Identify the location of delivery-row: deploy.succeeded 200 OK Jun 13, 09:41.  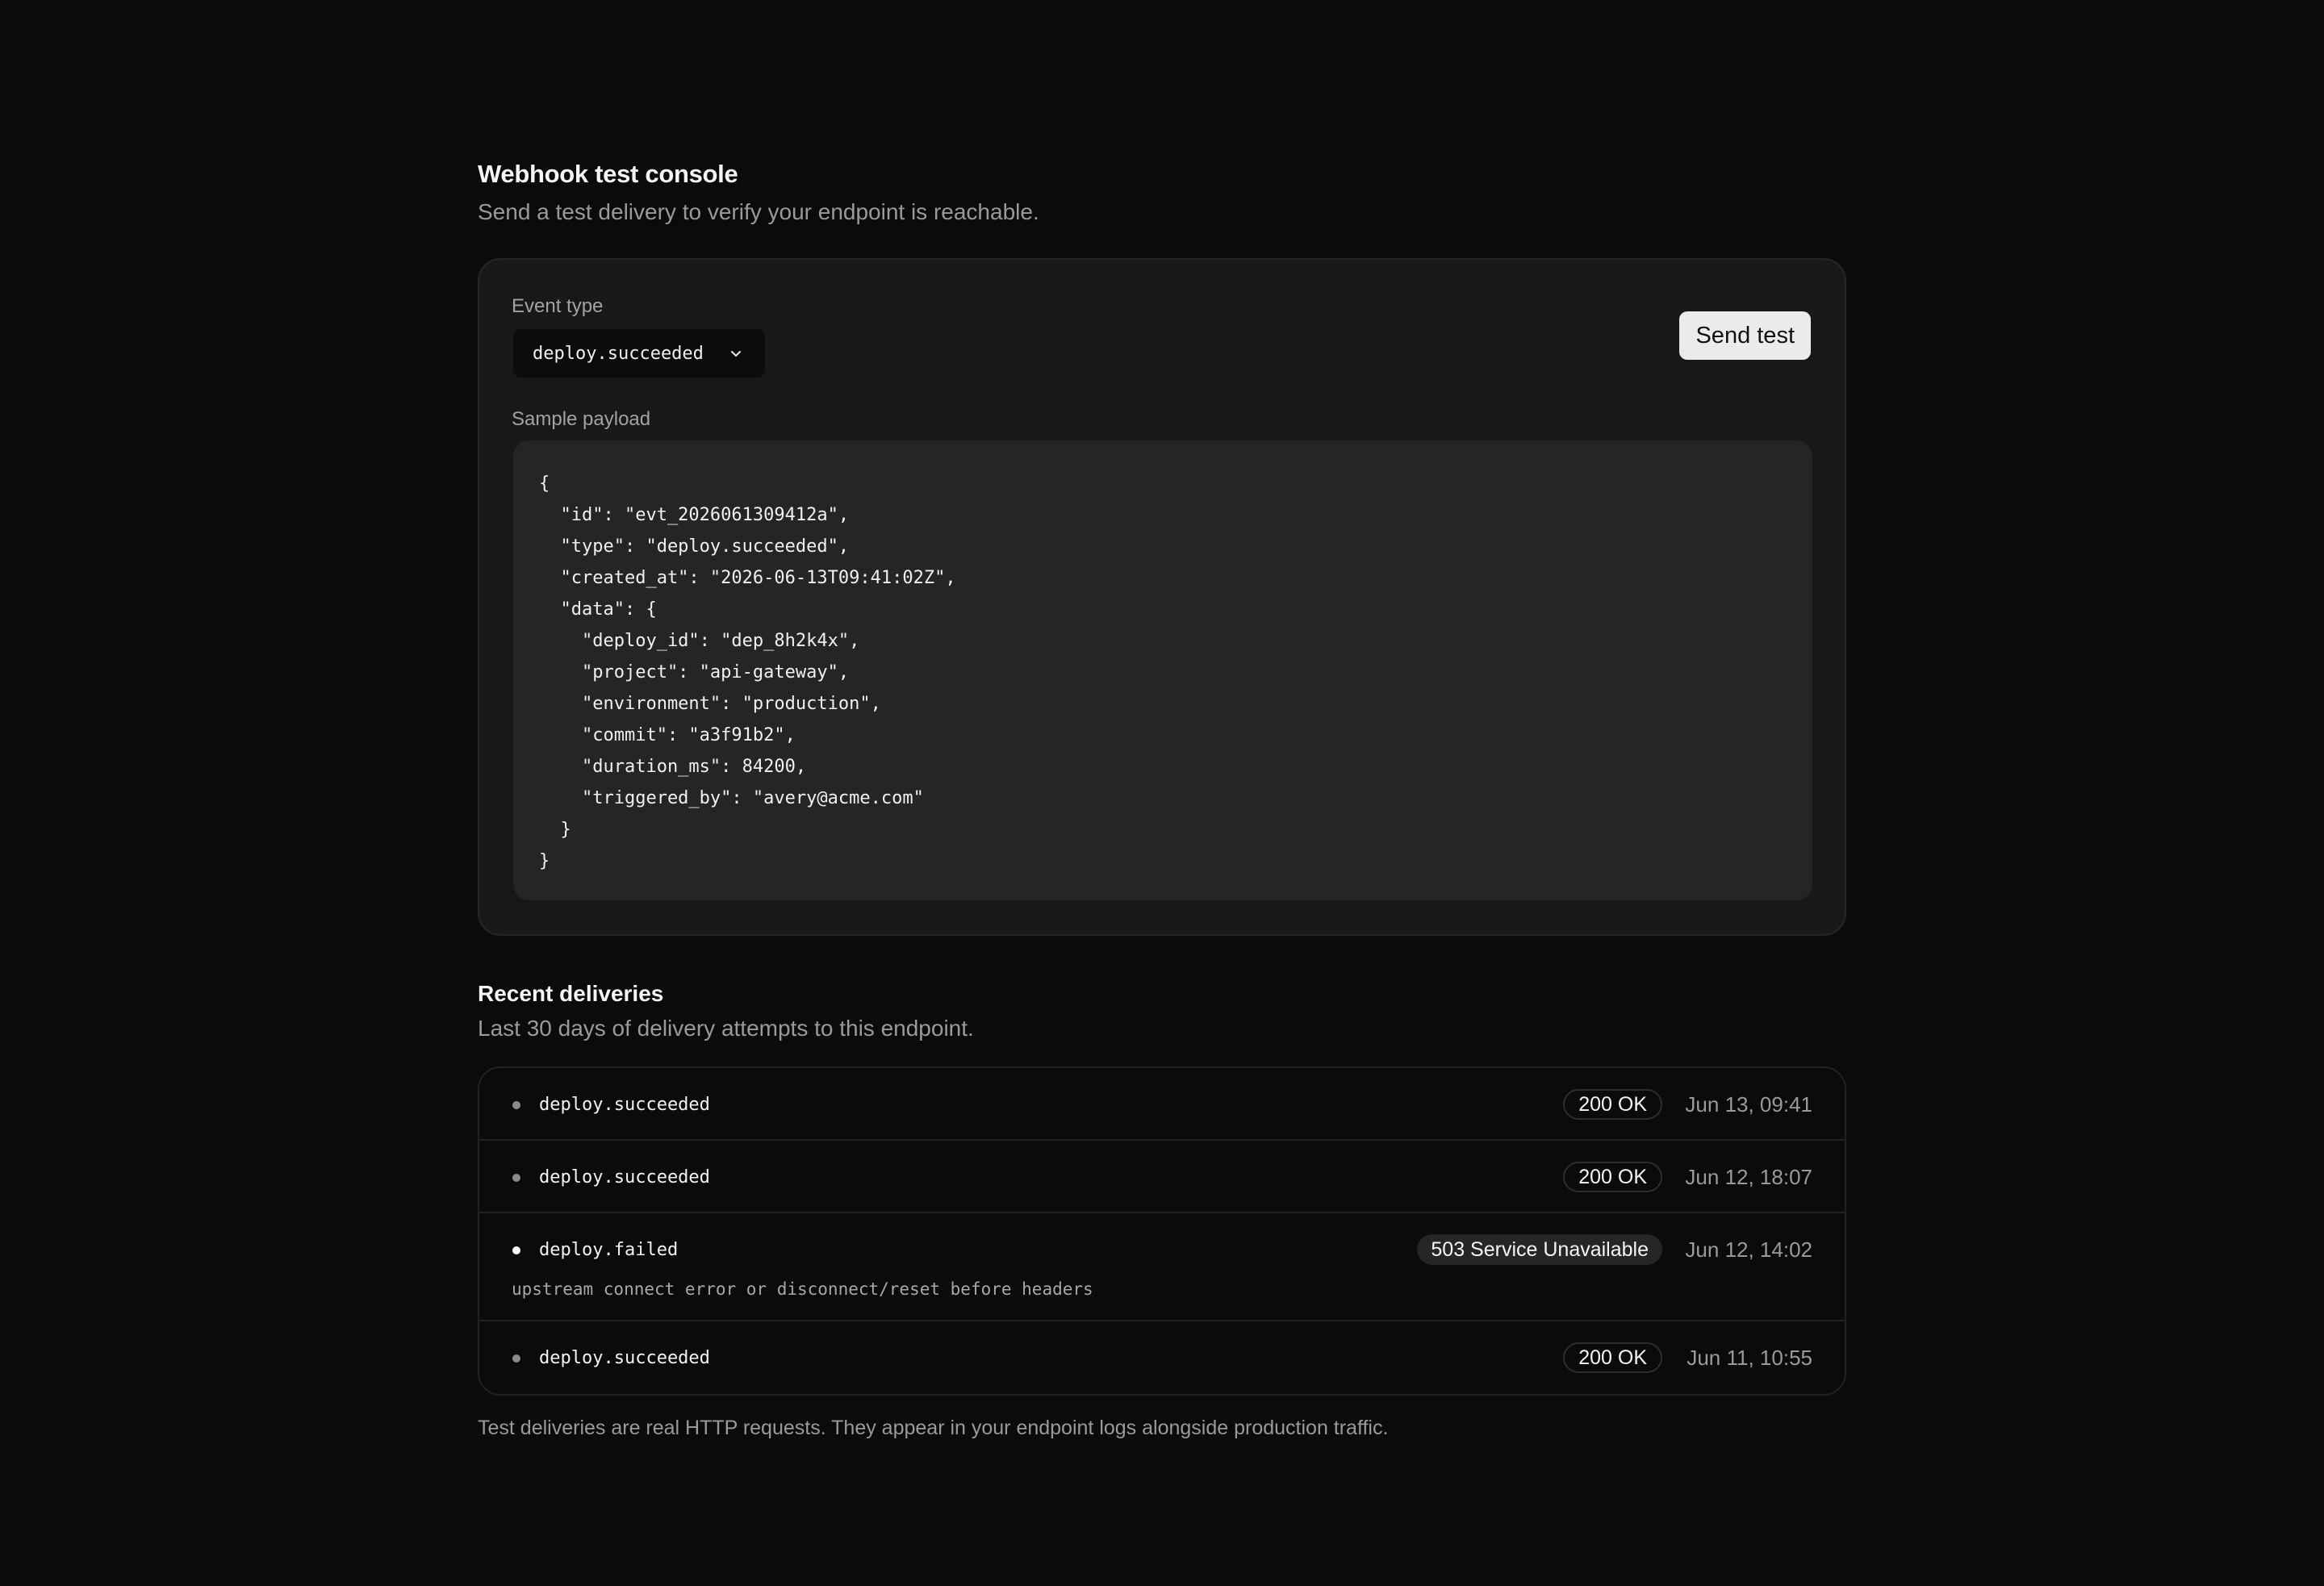
(1162, 1104).